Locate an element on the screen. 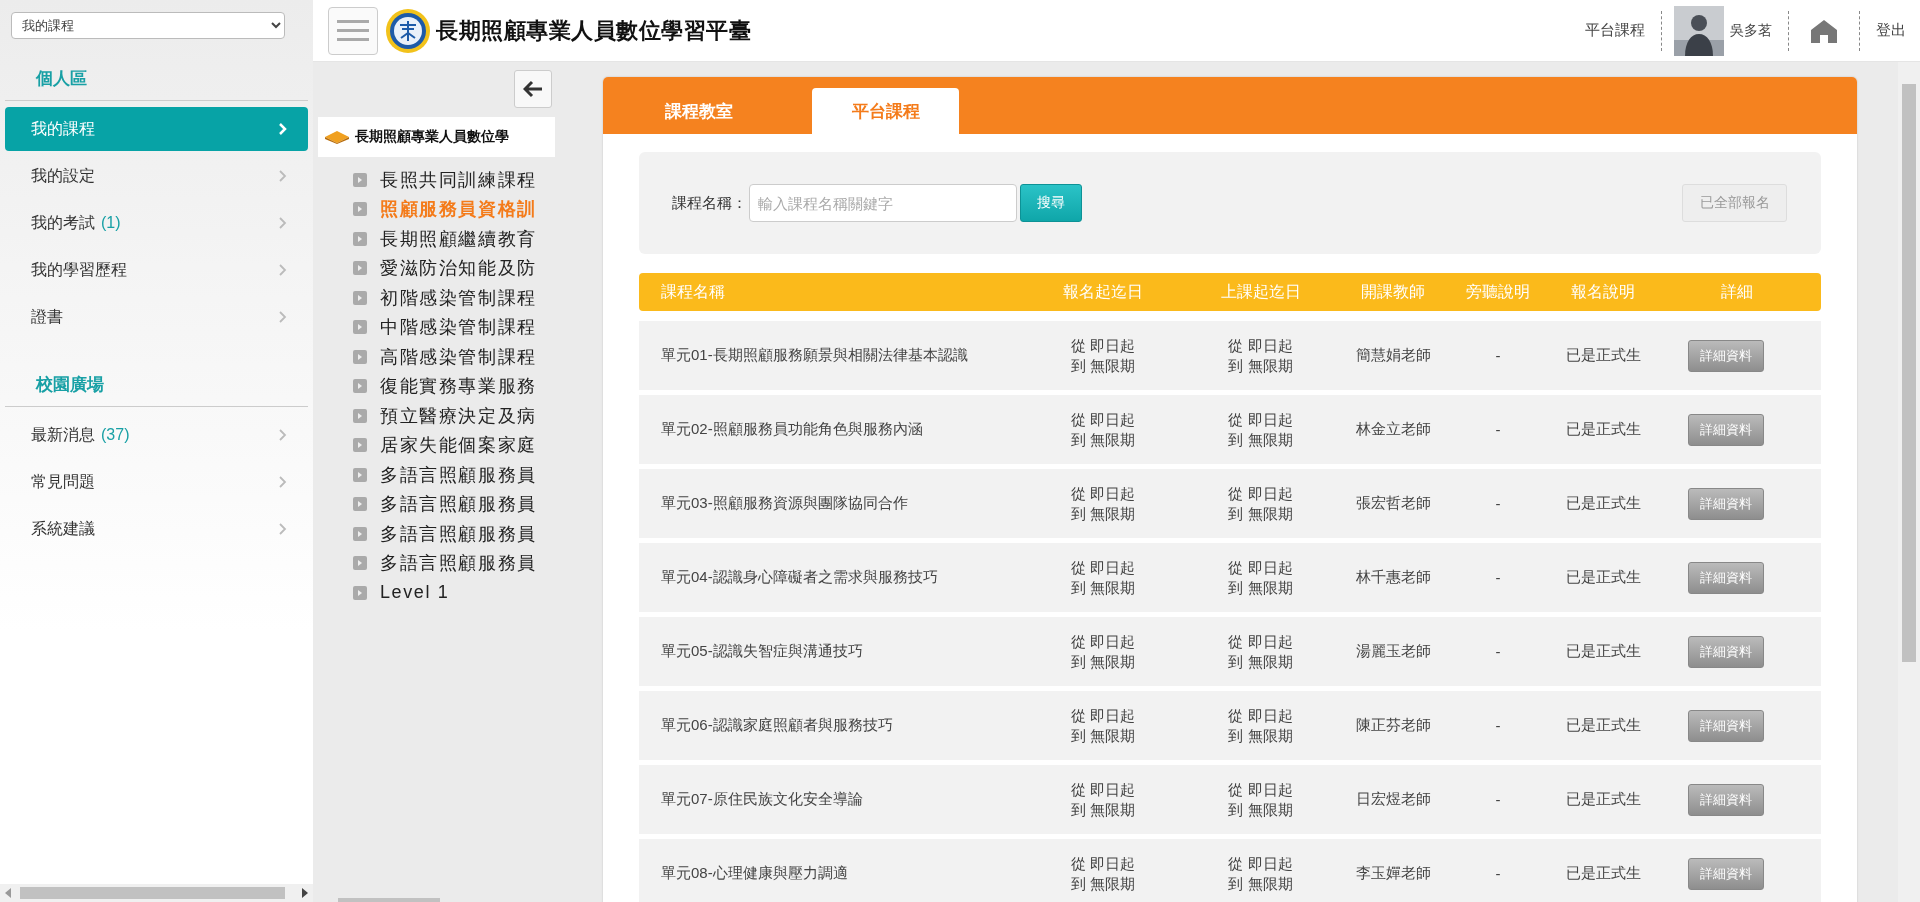 This screenshot has height=902, width=1920. home-icon is located at coordinates (1824, 30).